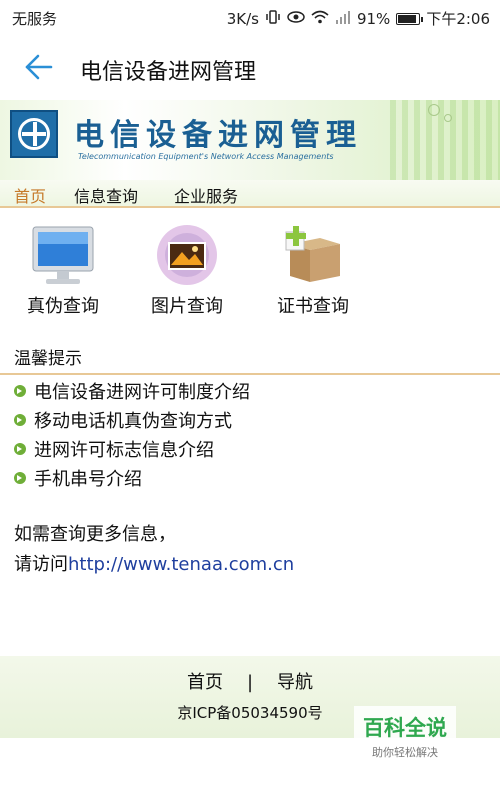  What do you see at coordinates (254, 419) in the screenshot?
I see `tip-link-phone-verification: 移动电话机真伪查询方式` at bounding box center [254, 419].